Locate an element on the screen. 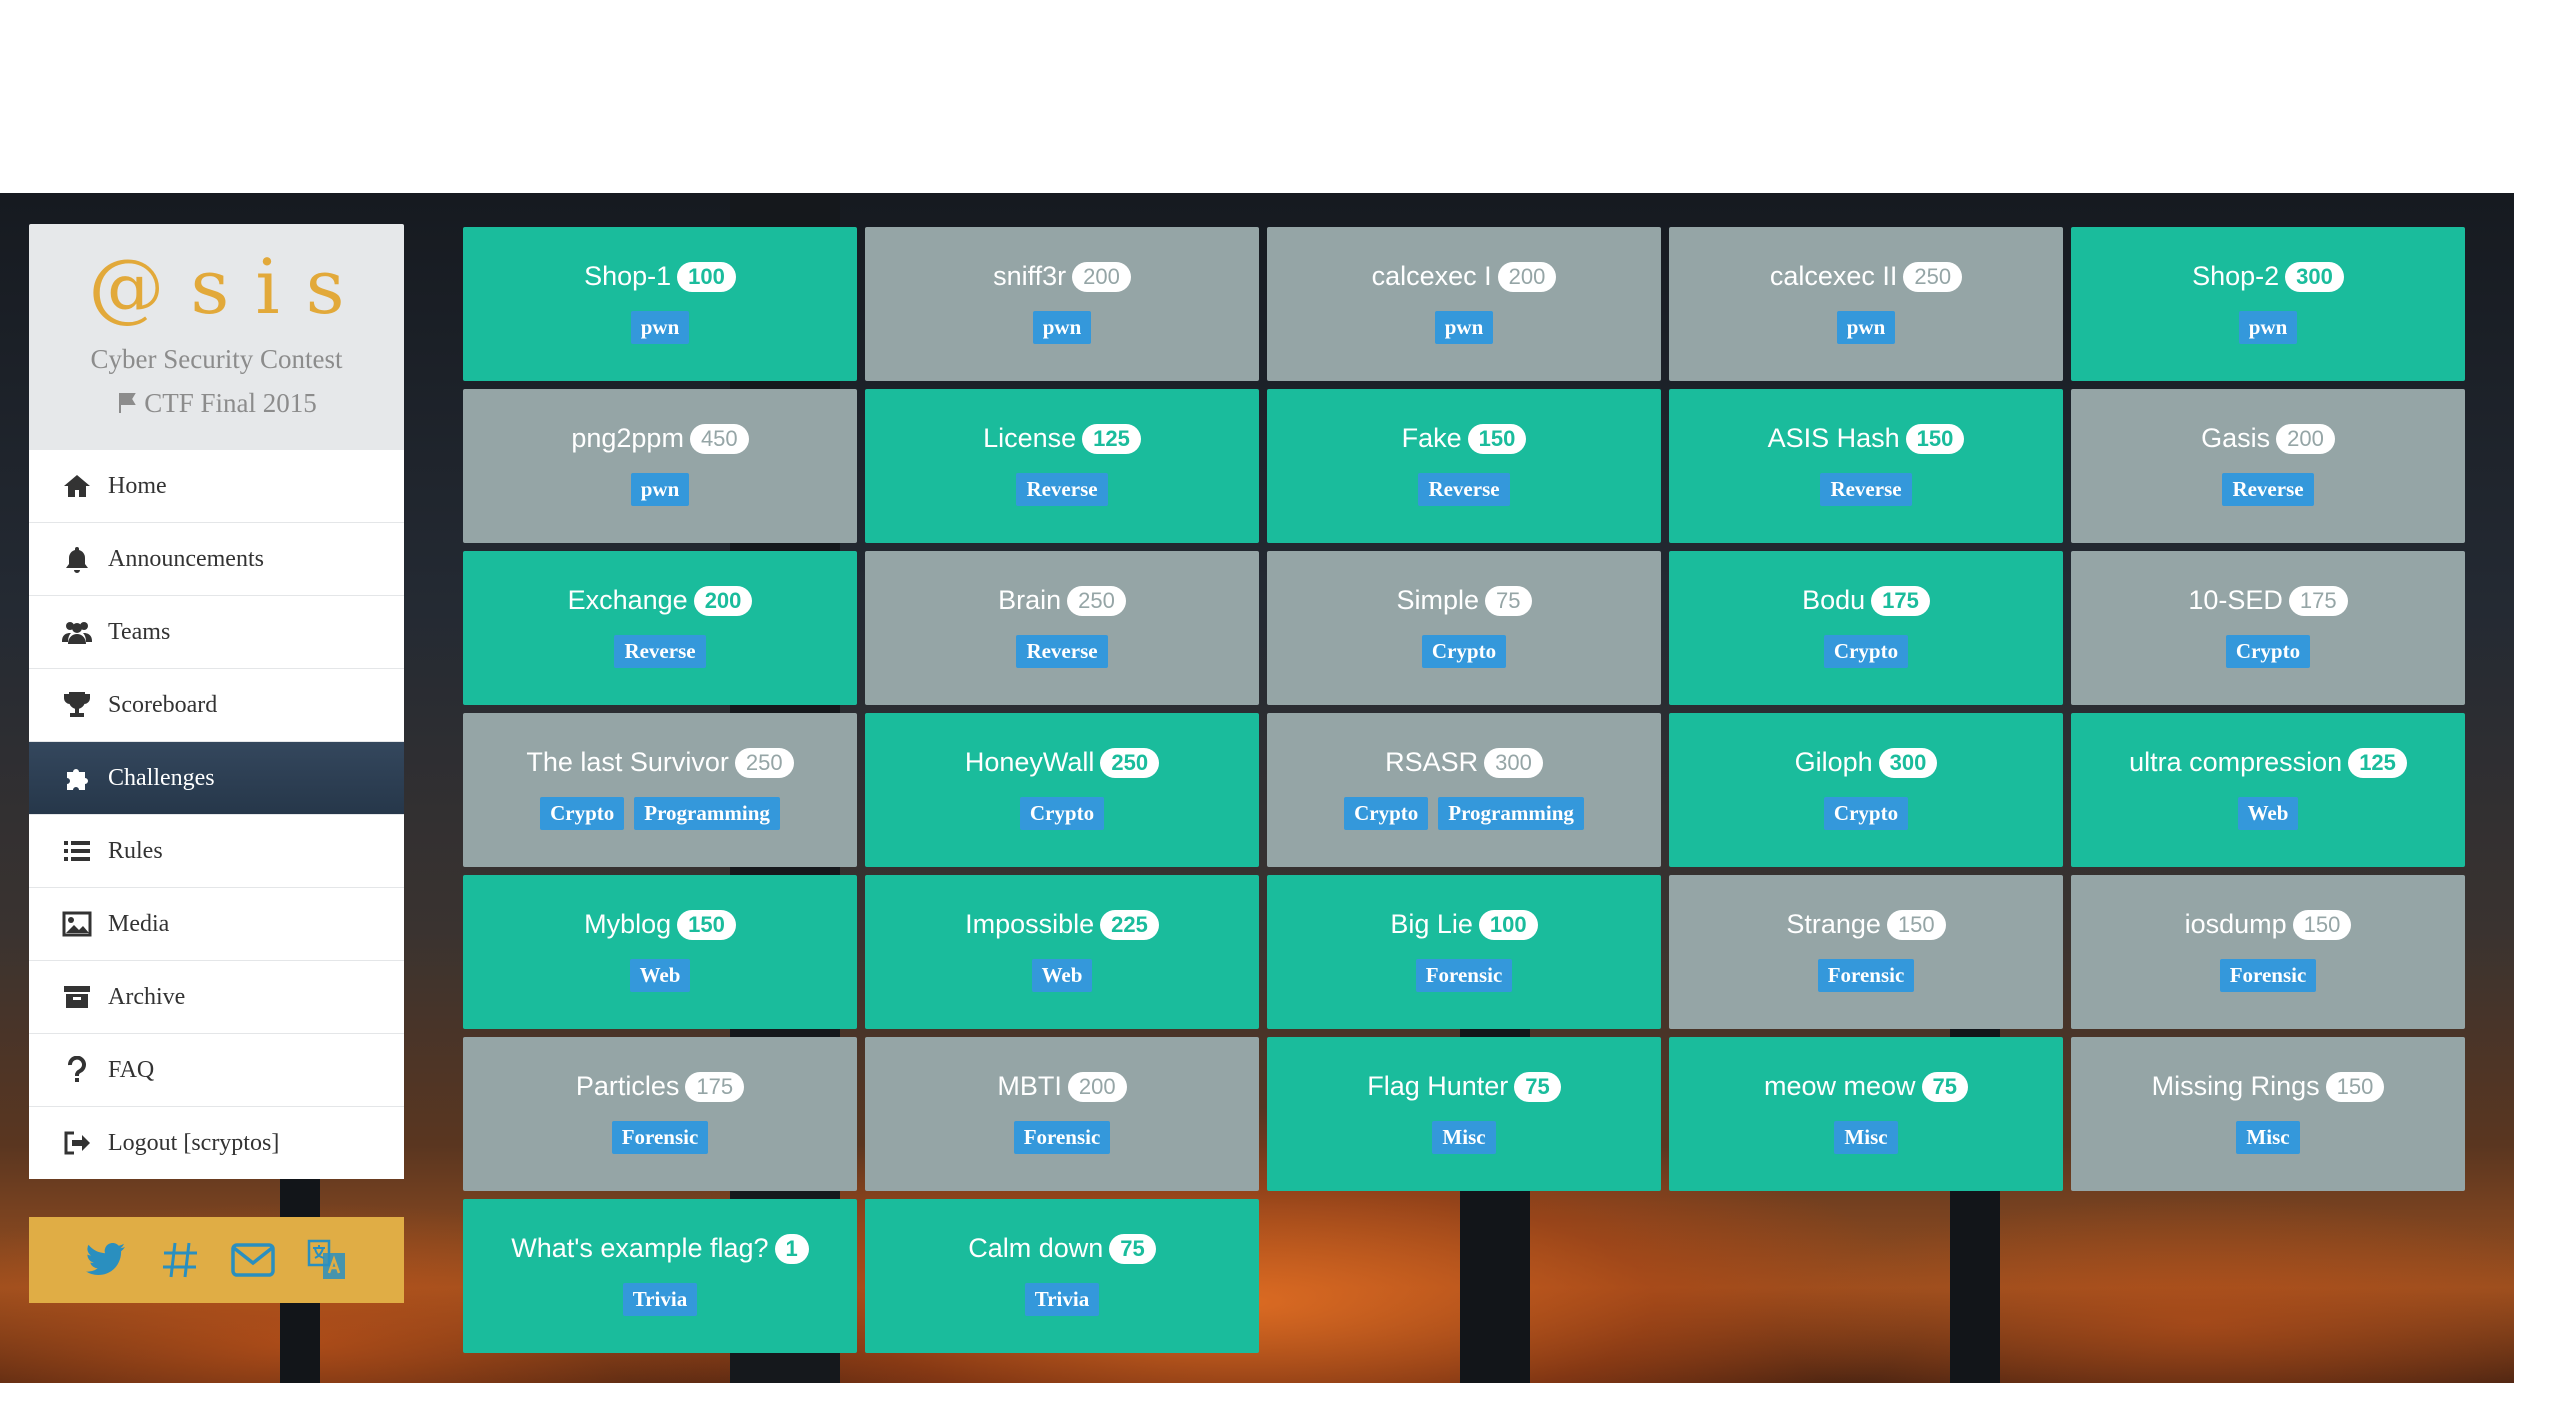  points-badge: 225 is located at coordinates (1129, 924).